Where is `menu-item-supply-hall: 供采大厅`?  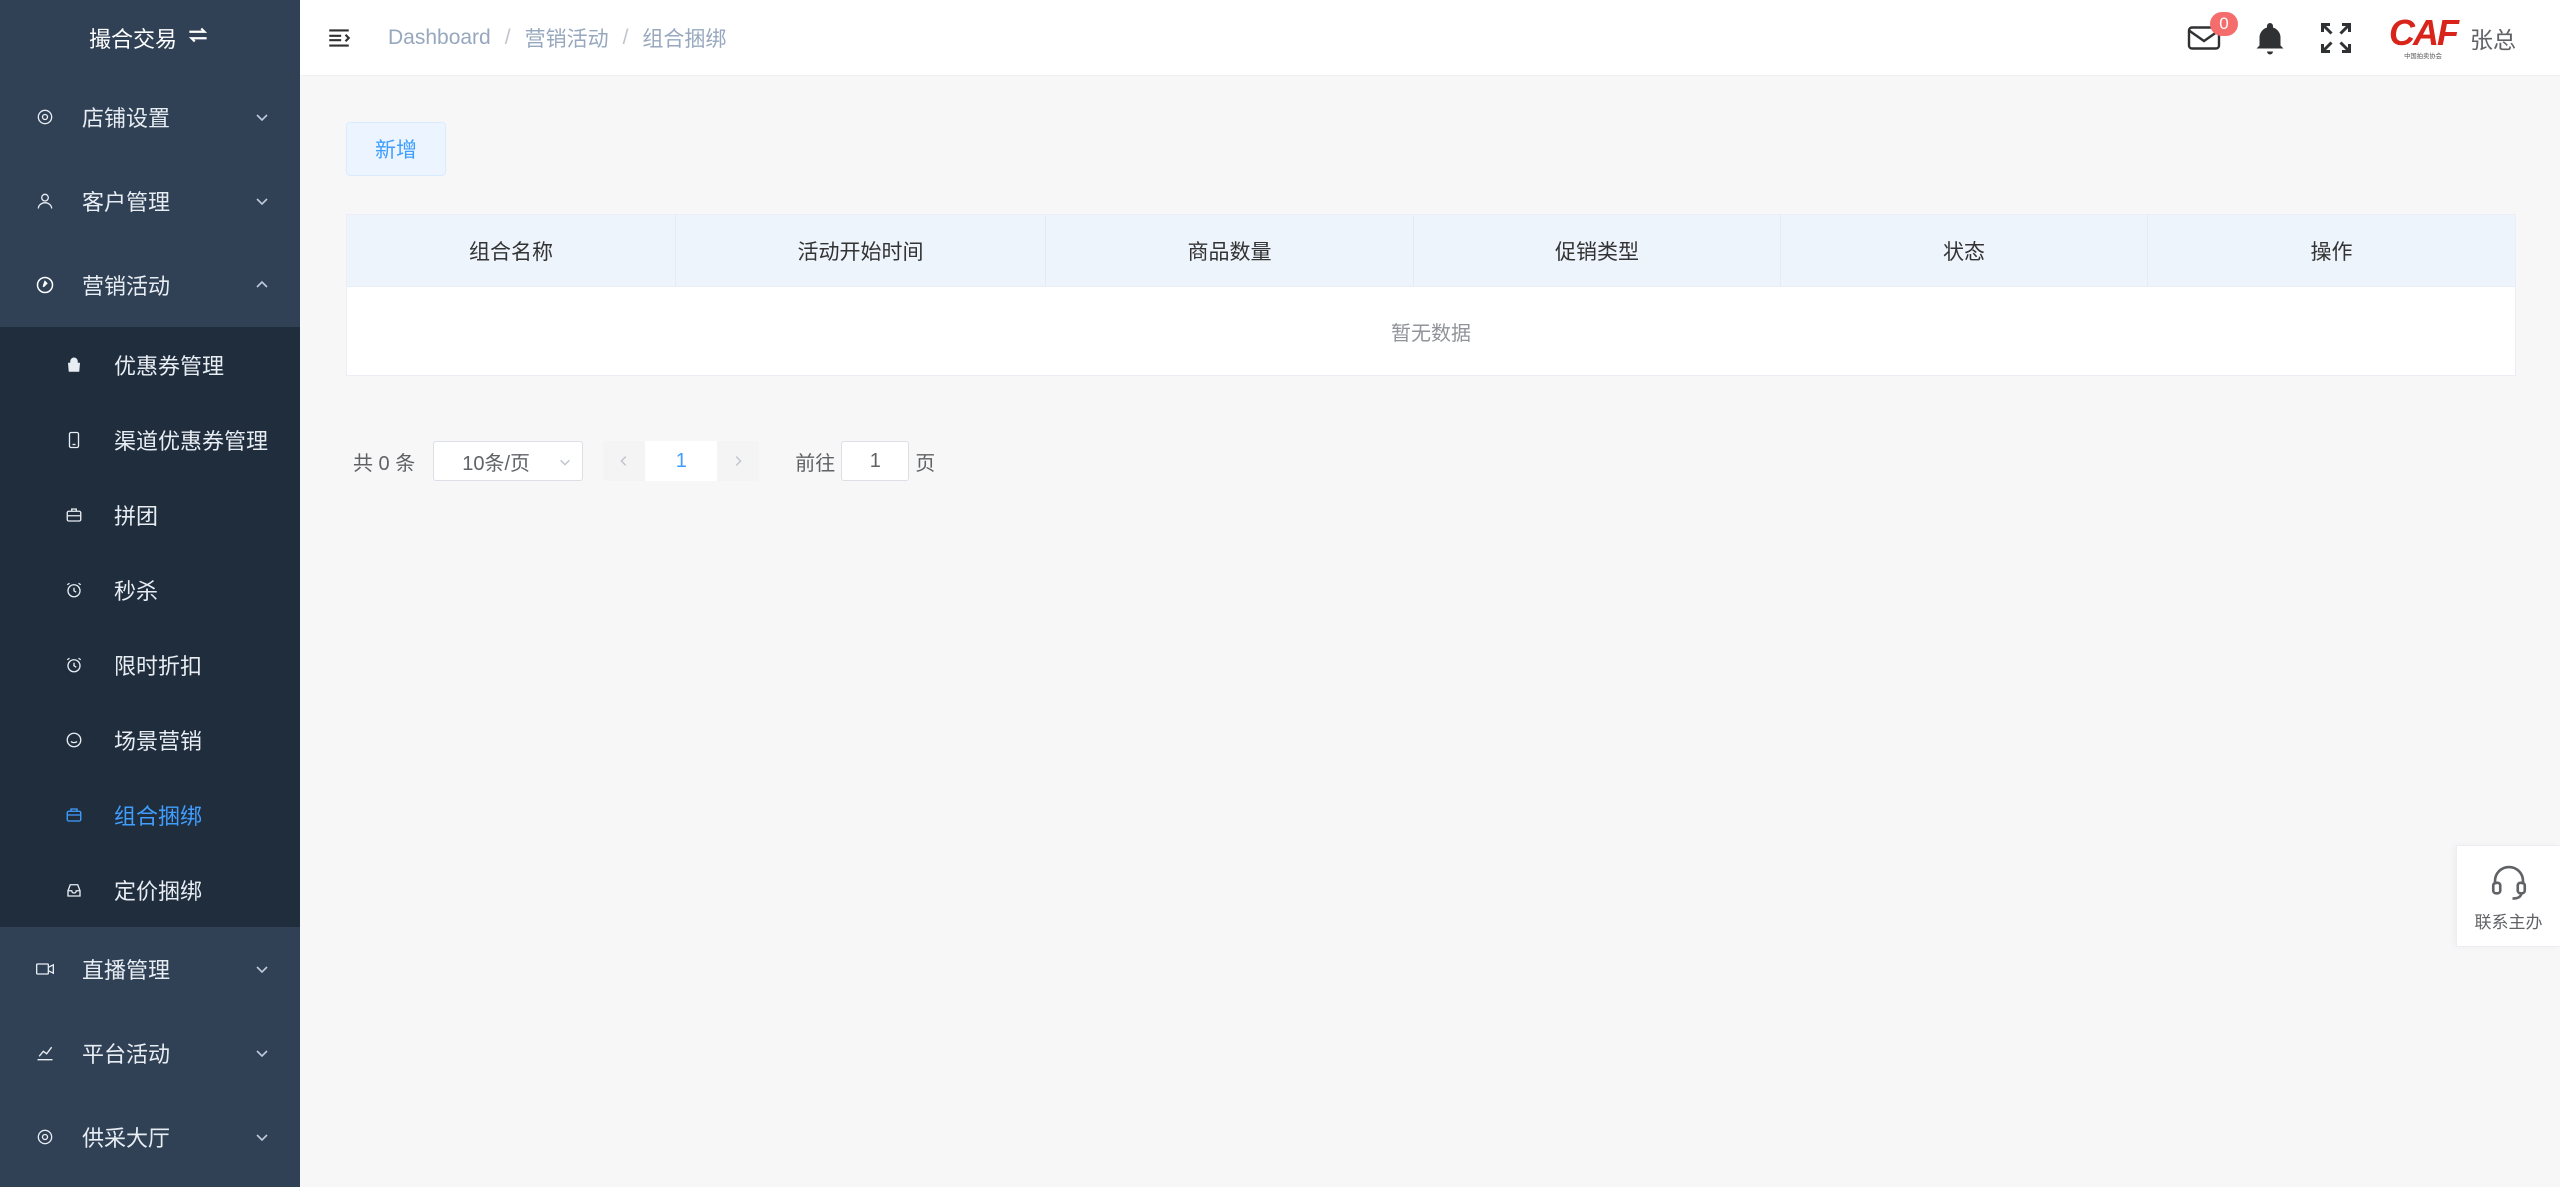
menu-item-supply-hall: 供采大厅 is located at coordinates (150, 1137).